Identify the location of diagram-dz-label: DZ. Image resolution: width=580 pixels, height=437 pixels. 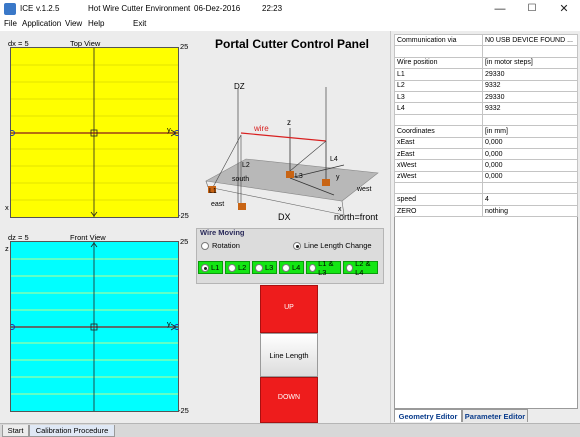
(239, 86).